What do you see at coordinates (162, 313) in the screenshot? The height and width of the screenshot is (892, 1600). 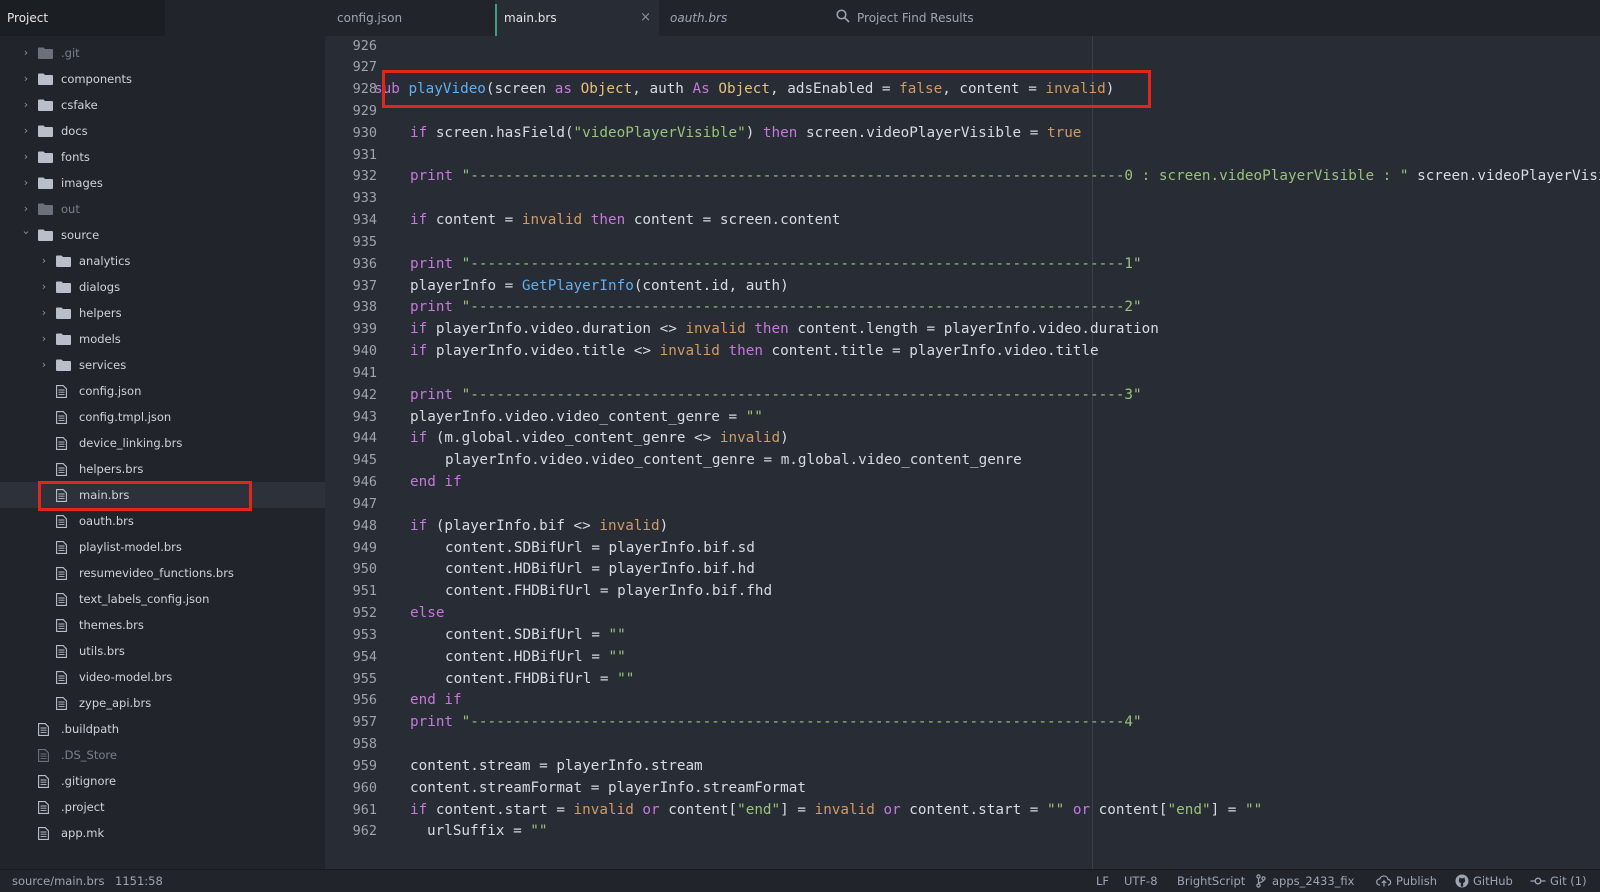 I see `tree-folder-helpers: › helpers` at bounding box center [162, 313].